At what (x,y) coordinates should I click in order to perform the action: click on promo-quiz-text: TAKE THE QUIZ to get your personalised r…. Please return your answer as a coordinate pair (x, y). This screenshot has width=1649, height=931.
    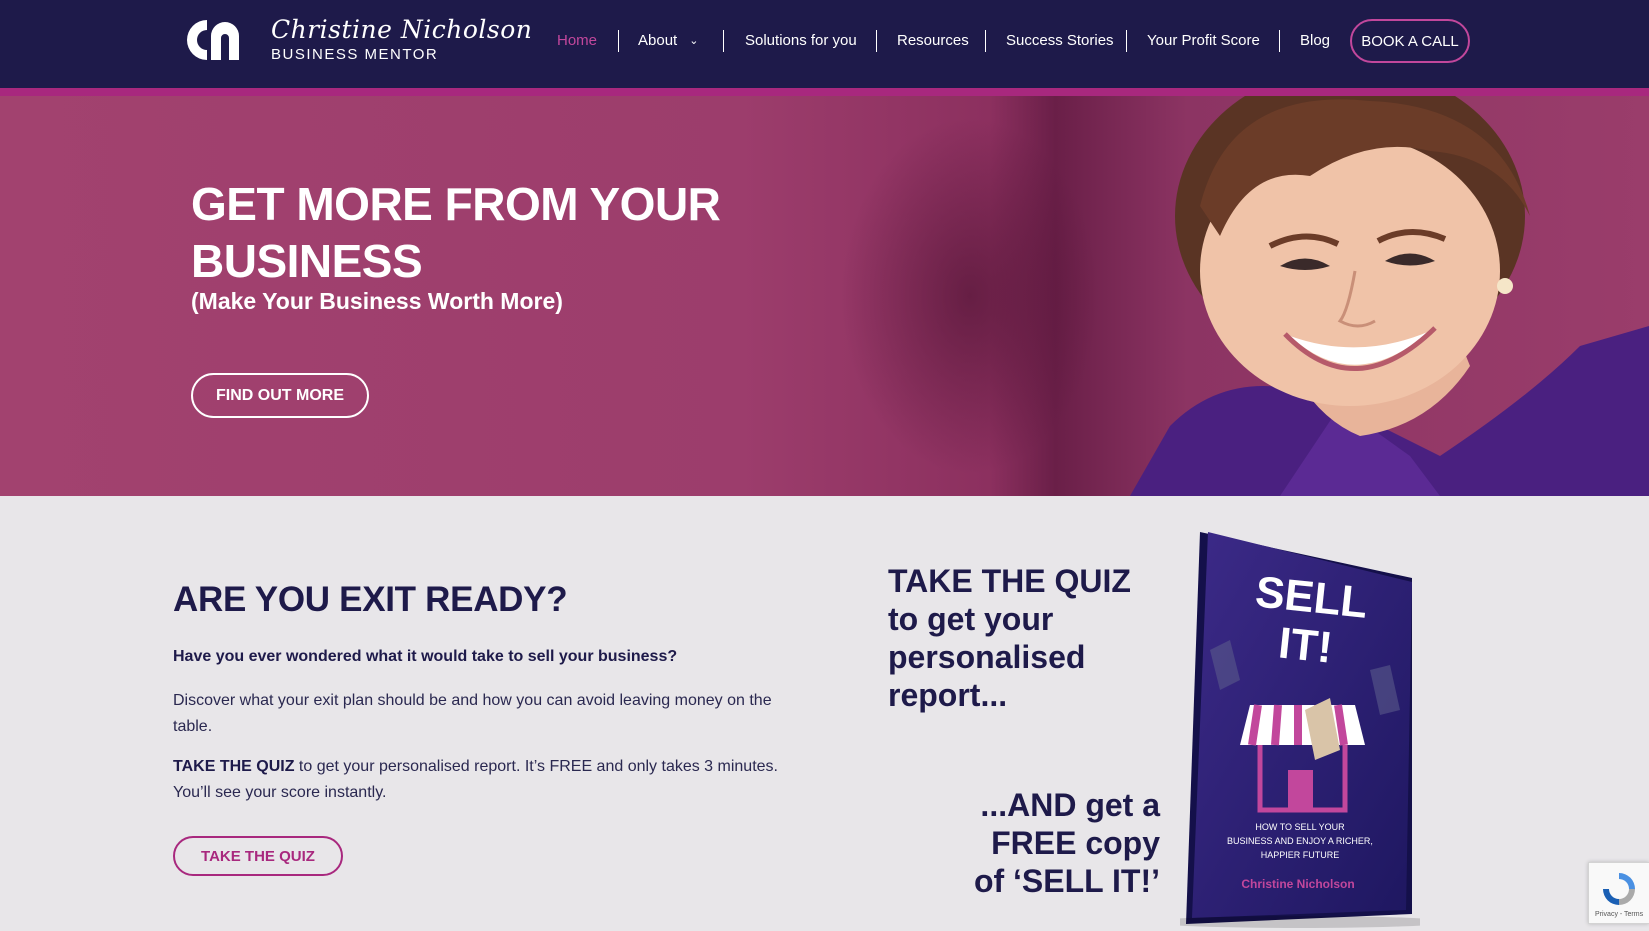
    Looking at the image, I should click on (1009, 638).